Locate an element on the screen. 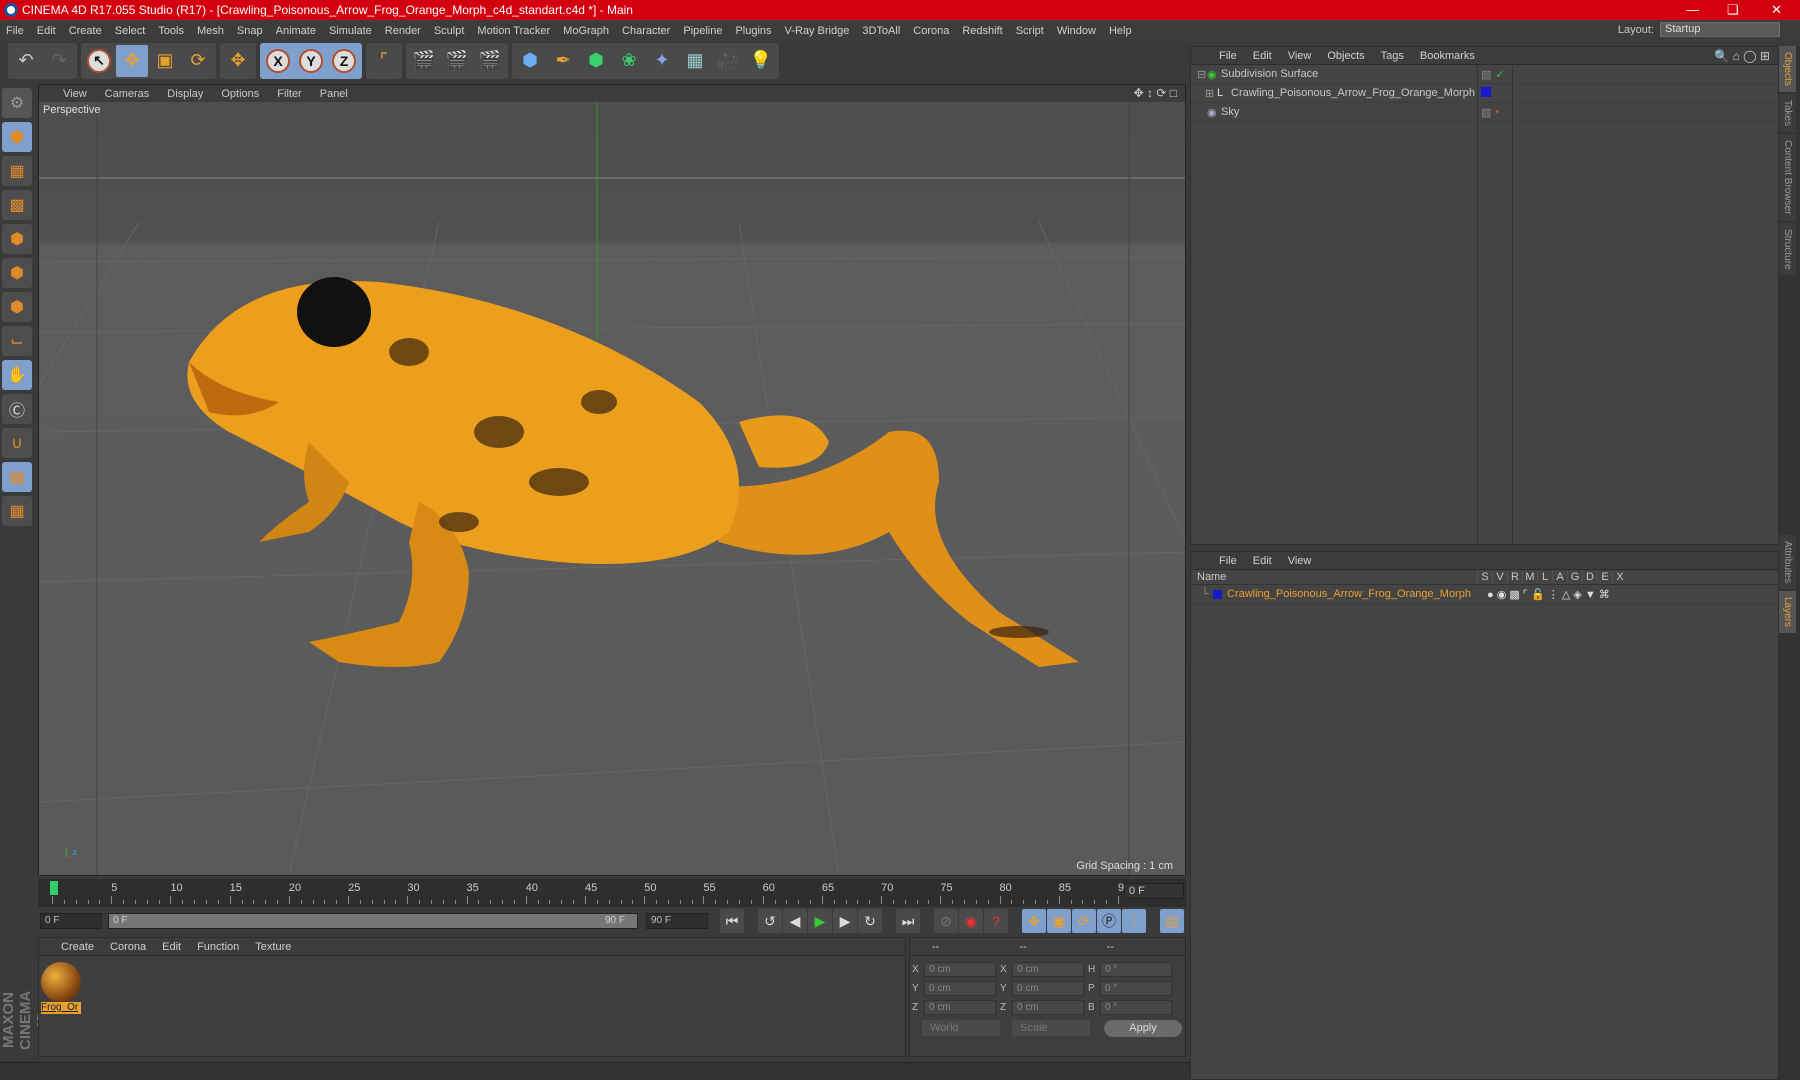 This screenshot has width=1800, height=1080. viewport-menu-item: Cameras is located at coordinates (127, 94).